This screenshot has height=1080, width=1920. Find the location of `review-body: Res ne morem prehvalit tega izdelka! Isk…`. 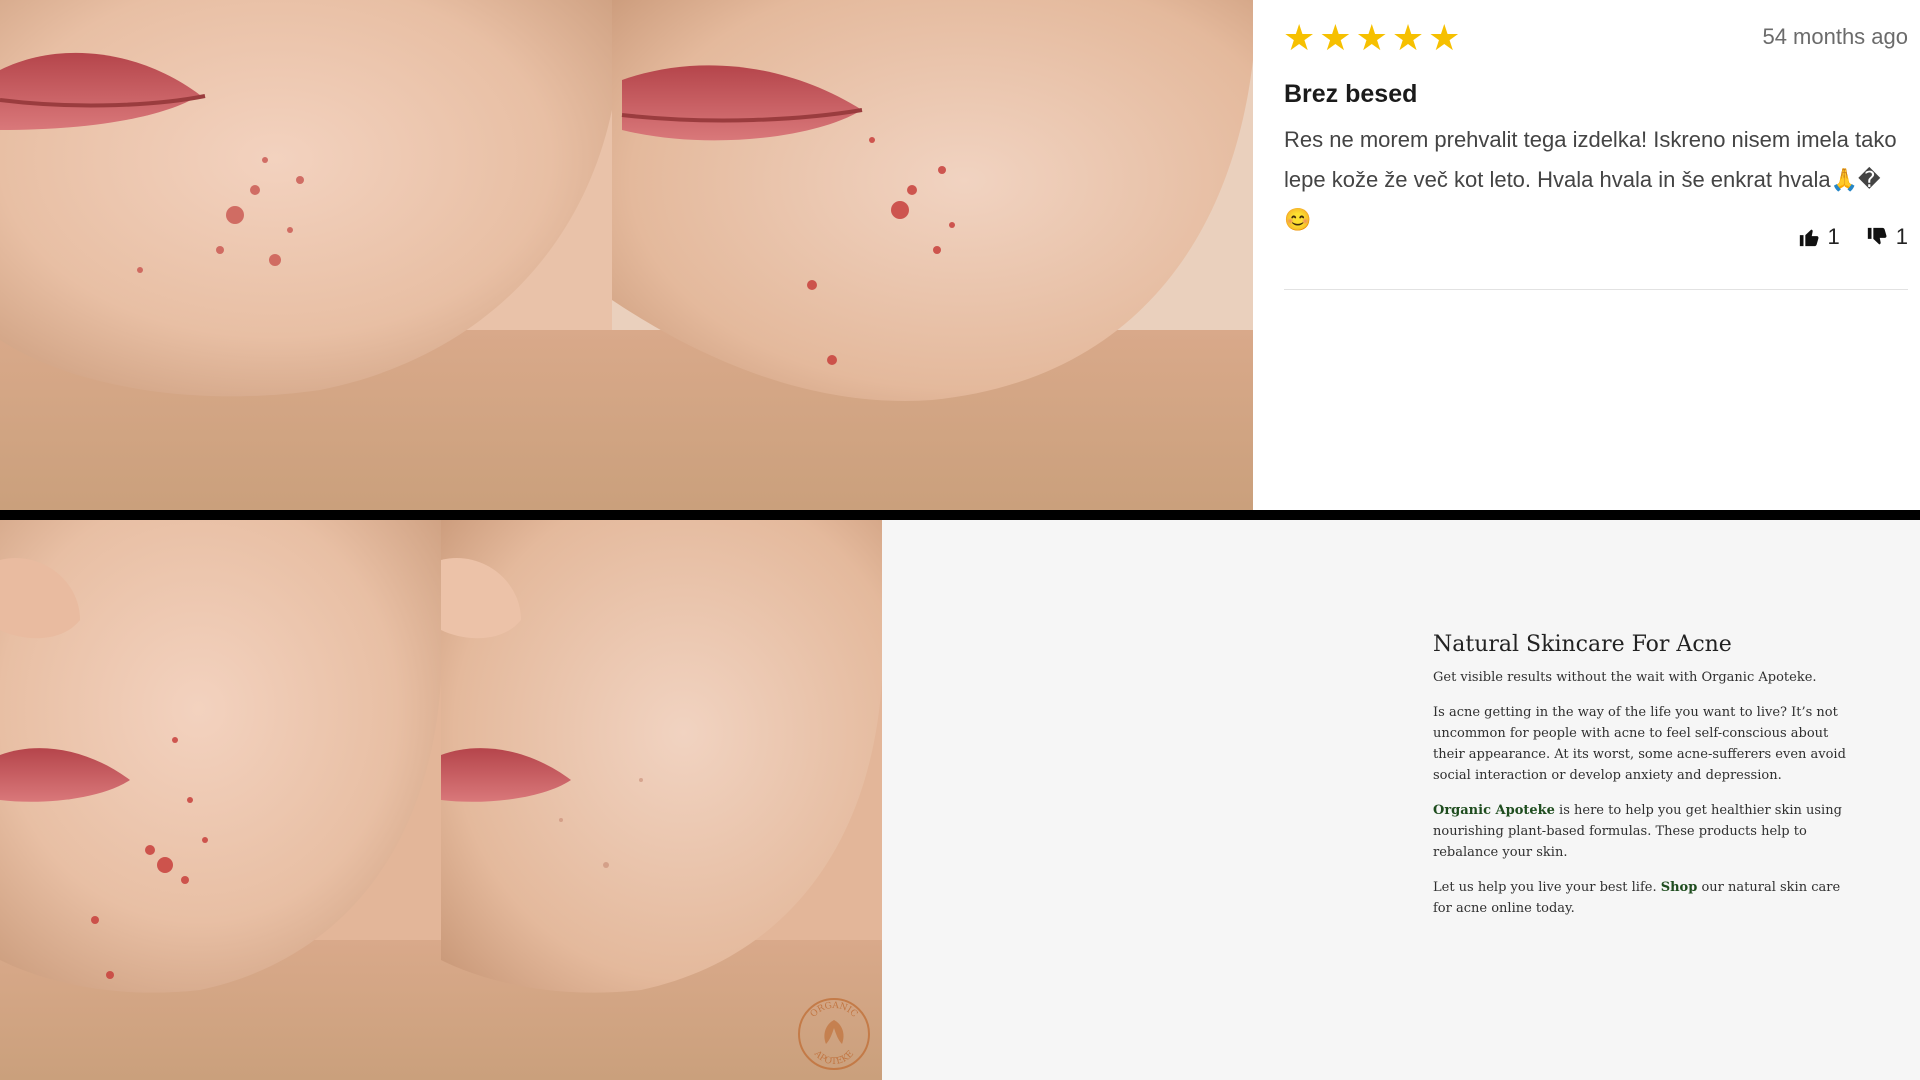

review-body: Res ne morem prehvalit tega izdelka! Isk… is located at coordinates (1590, 179).